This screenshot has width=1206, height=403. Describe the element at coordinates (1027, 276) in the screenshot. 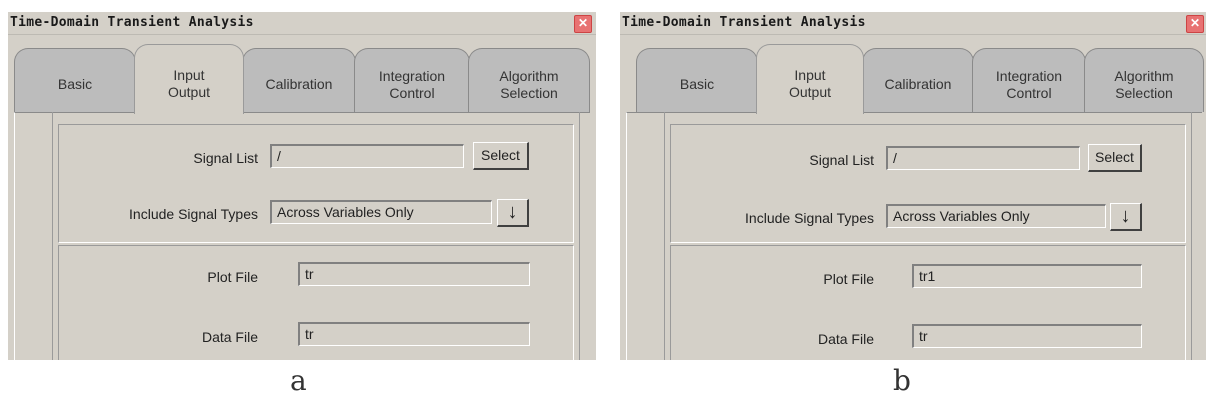

I see `plot-file-input: tr1` at that location.